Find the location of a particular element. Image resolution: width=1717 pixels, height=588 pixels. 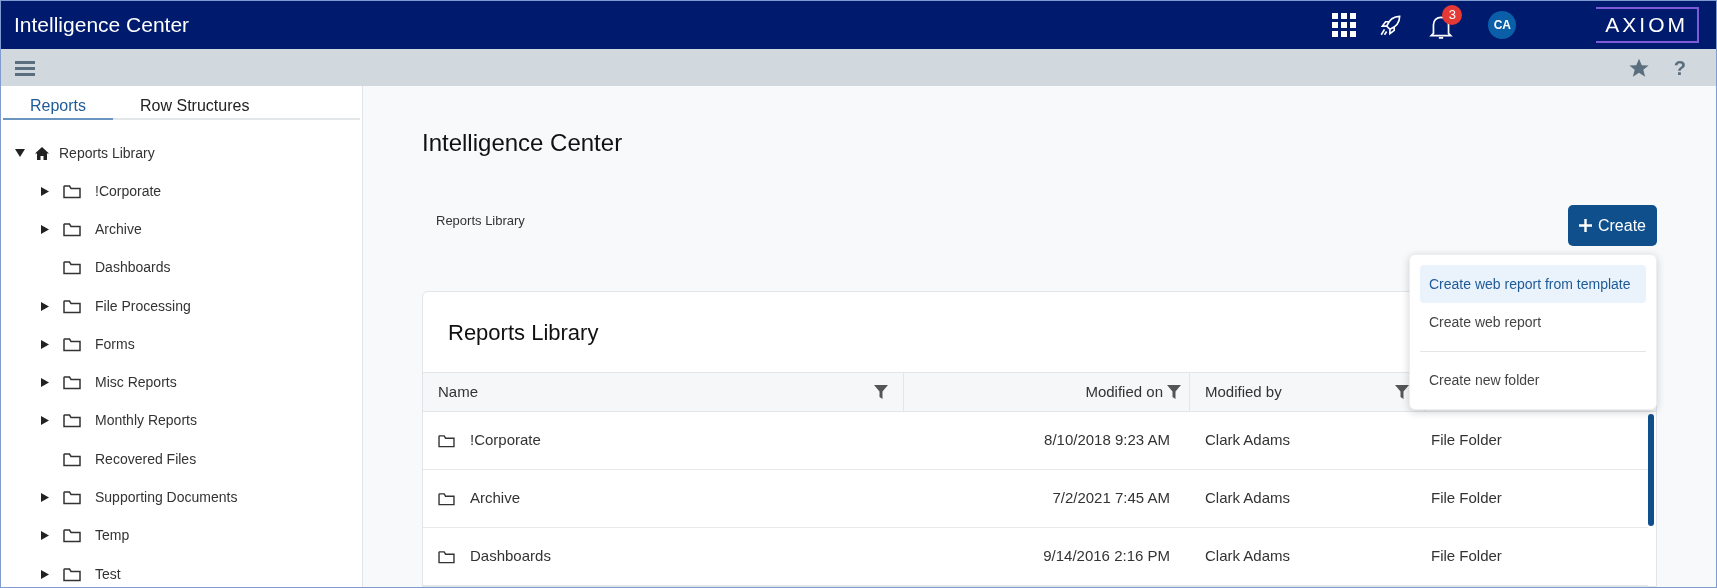

scrollbar is located at coordinates (1651, 470).